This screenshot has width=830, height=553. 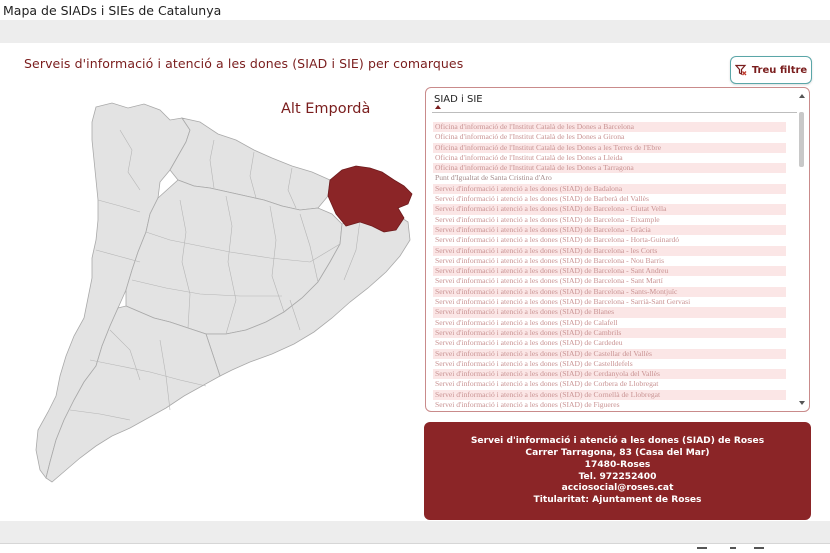 What do you see at coordinates (614, 112) in the screenshot?
I see `list-divider` at bounding box center [614, 112].